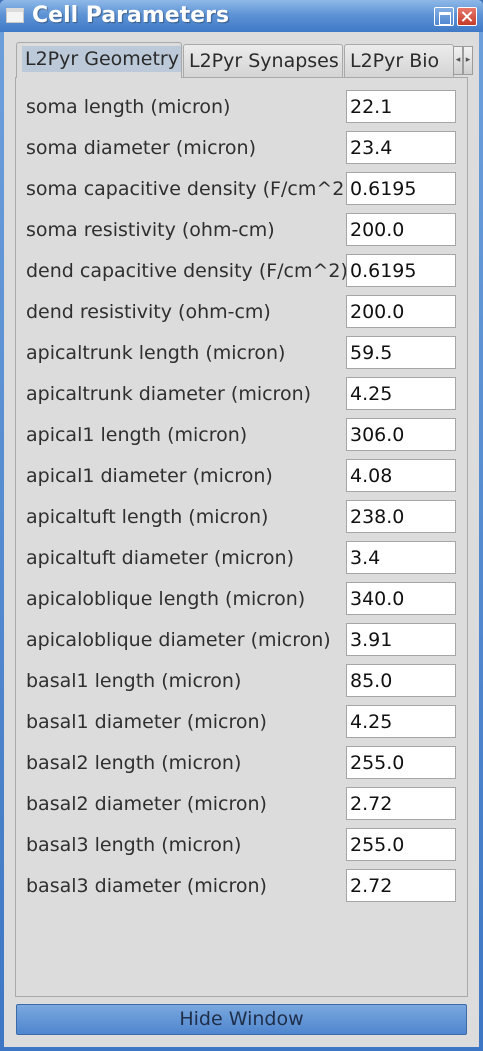  I want to click on param-label: apical1 length (micron), so click(137, 435).